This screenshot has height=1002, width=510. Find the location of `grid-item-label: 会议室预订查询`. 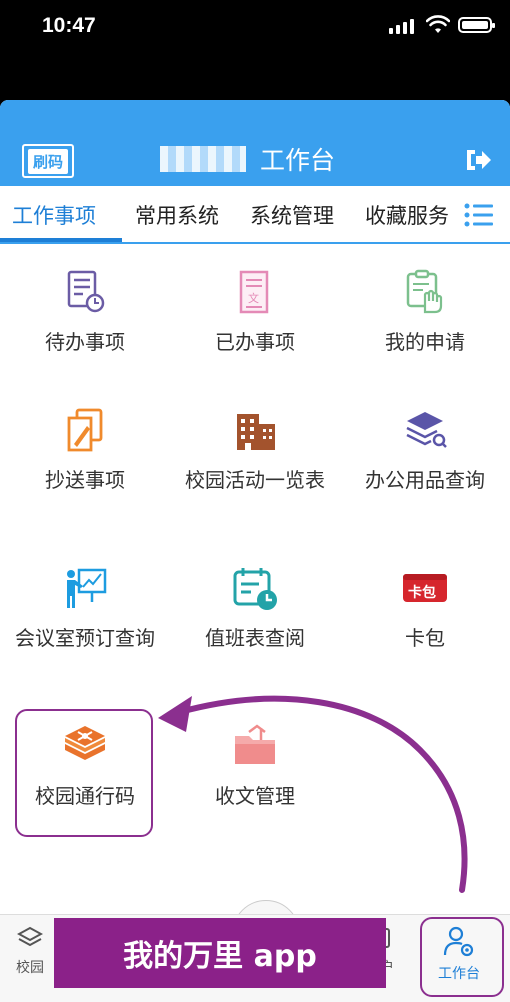

grid-item-label: 会议室预订查询 is located at coordinates (85, 638).